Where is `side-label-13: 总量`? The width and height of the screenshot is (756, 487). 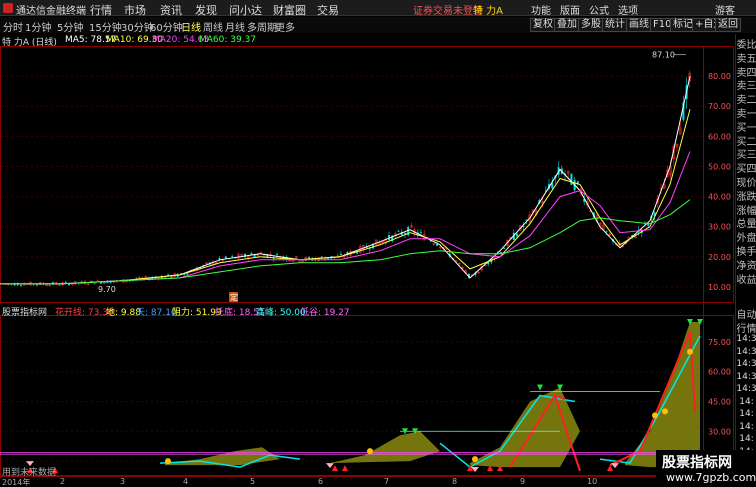 side-label-13: 总量 is located at coordinates (746, 225).